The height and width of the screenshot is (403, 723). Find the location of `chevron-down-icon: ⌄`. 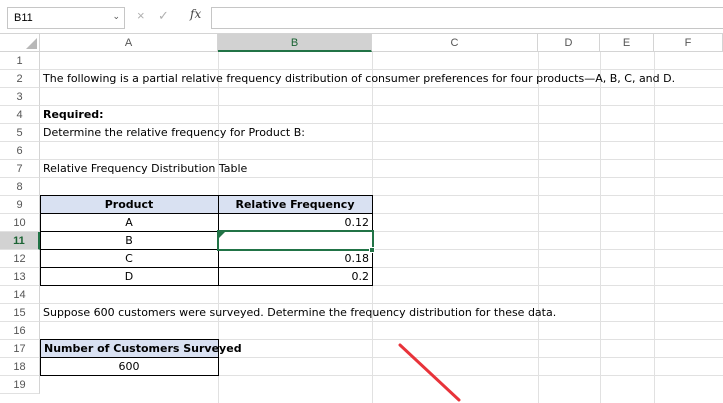

chevron-down-icon: ⌄ is located at coordinates (116, 16).